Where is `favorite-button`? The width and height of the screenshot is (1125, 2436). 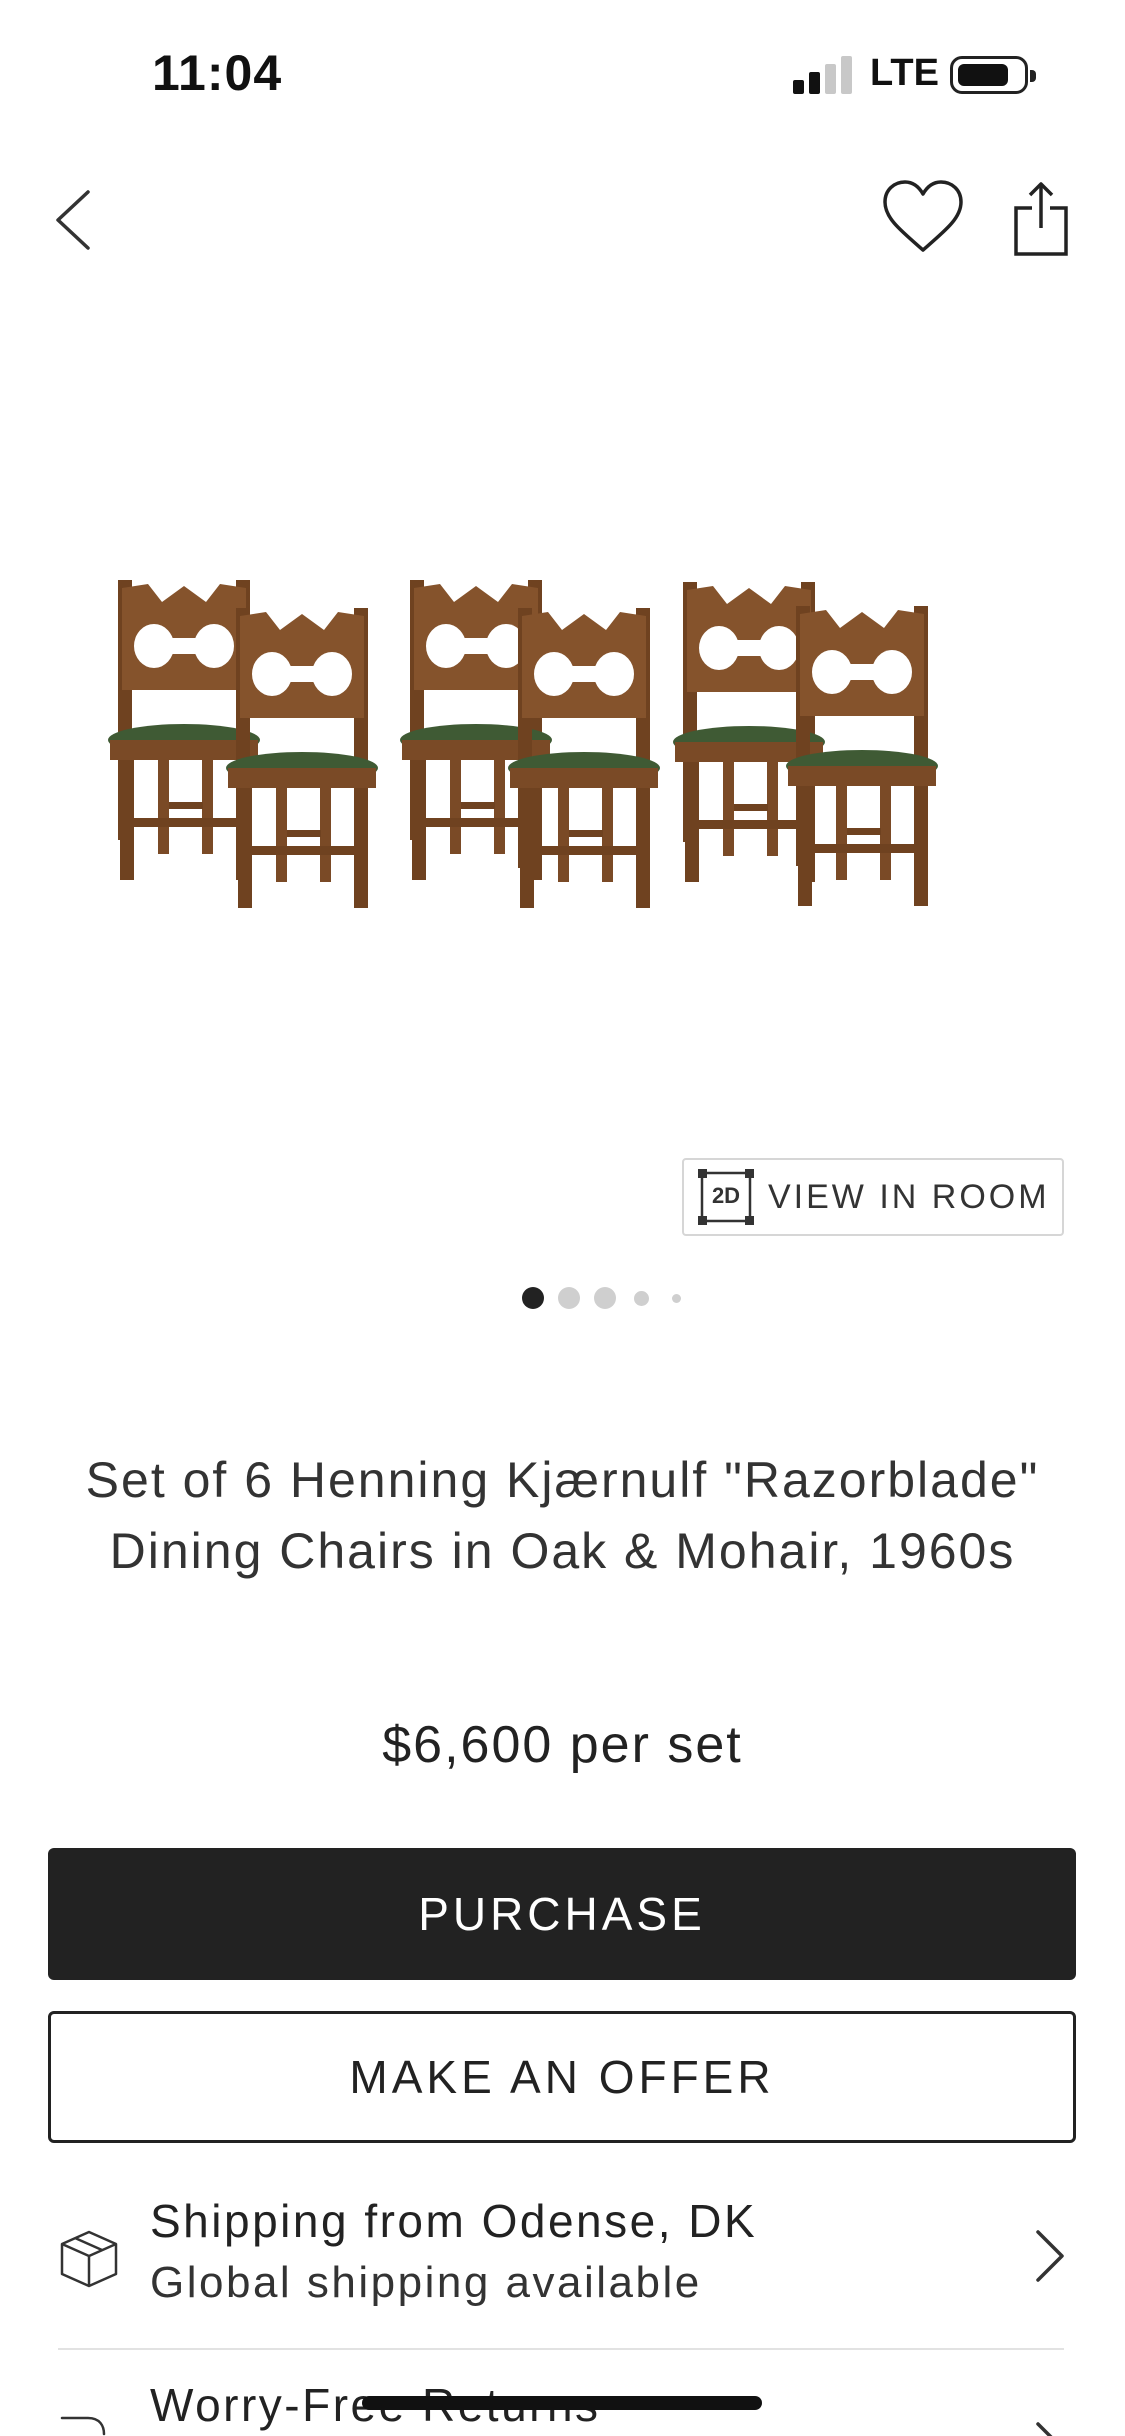
favorite-button is located at coordinates (923, 218).